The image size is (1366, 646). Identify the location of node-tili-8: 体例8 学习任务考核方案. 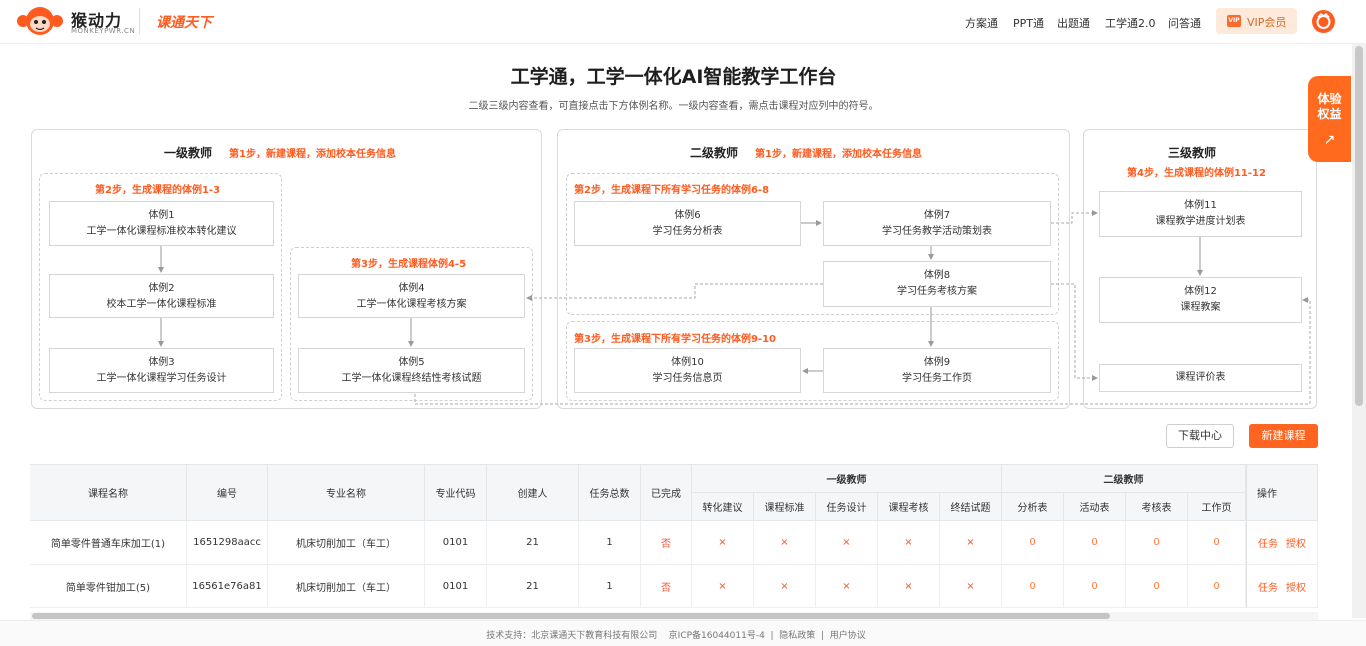
(937, 284).